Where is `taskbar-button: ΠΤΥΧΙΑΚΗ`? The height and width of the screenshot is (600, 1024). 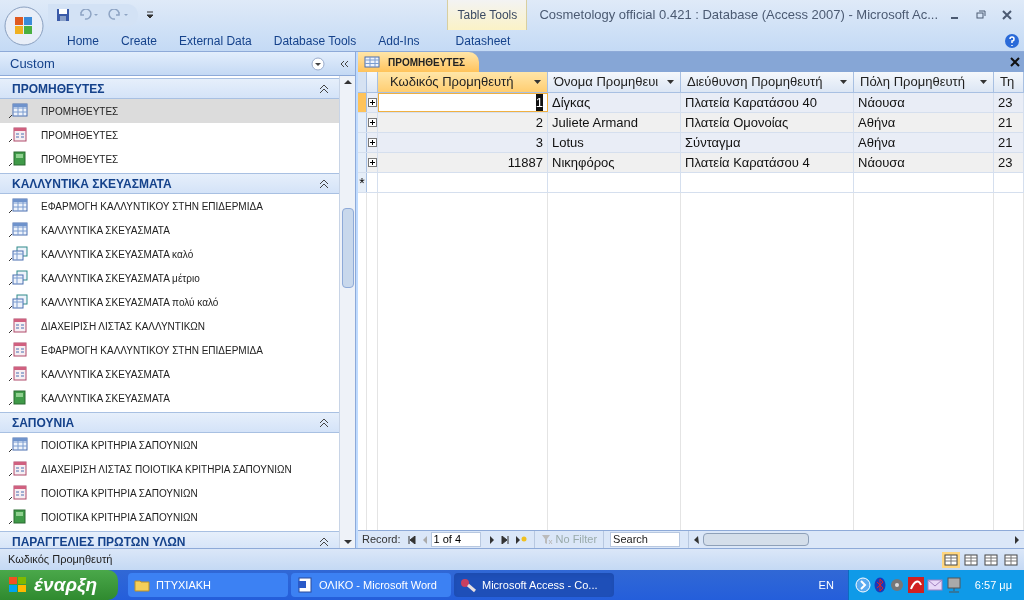 taskbar-button: ΠΤΥΧΙΑΚΗ is located at coordinates (208, 585).